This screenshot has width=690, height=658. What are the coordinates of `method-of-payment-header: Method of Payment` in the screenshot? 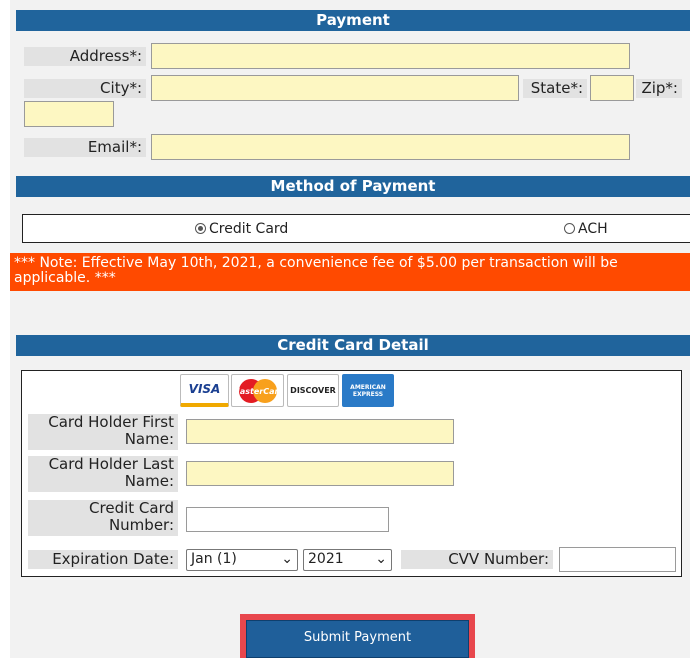 It's located at (353, 186).